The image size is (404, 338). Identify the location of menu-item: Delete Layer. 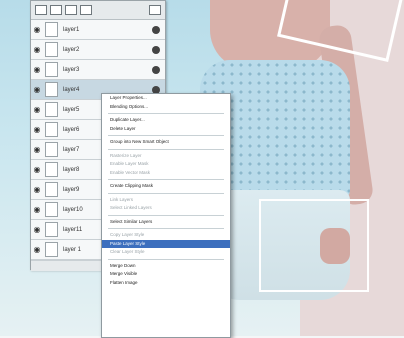
(166, 129).